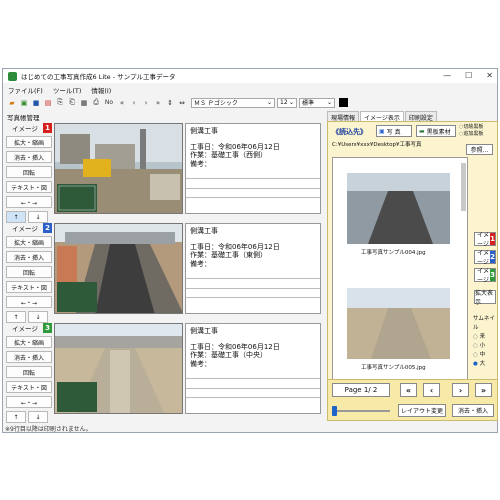 The height and width of the screenshot is (500, 500). Describe the element at coordinates (12, 76) in the screenshot. I see `app-icon` at that location.